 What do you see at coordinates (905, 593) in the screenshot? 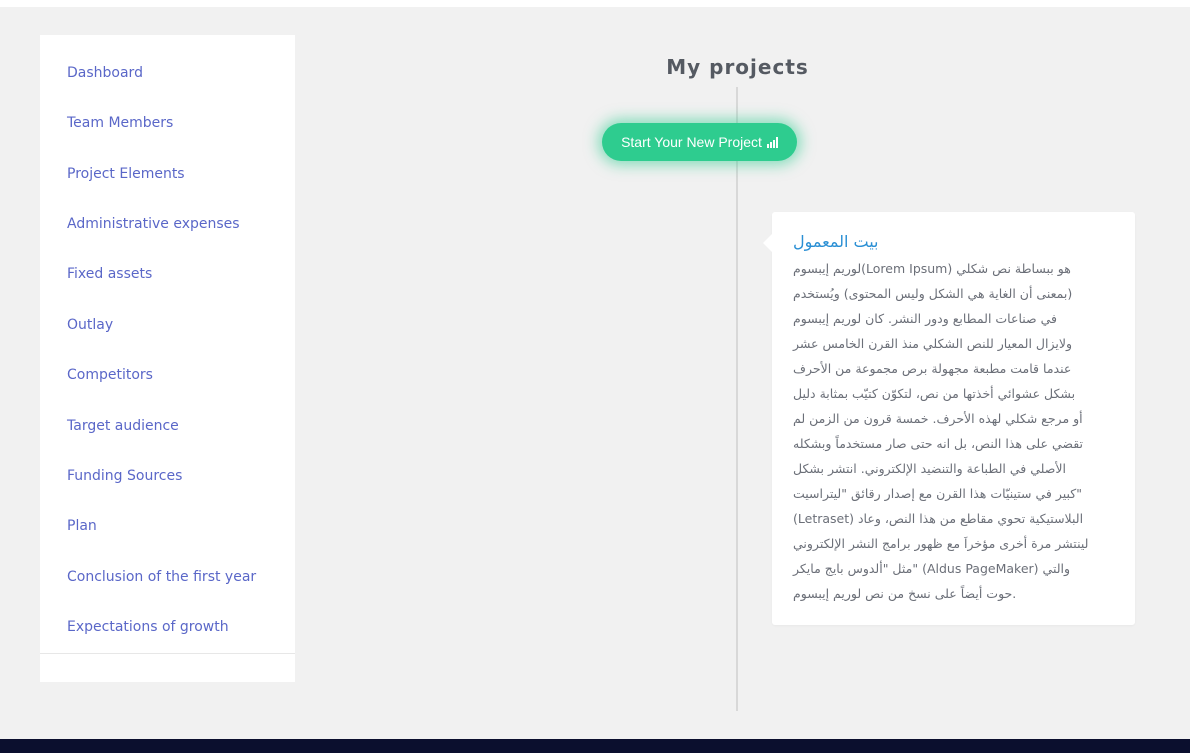
I see `description-line: .حوت أيضاً على نسخ من نص لوريم إيبسوم` at bounding box center [905, 593].